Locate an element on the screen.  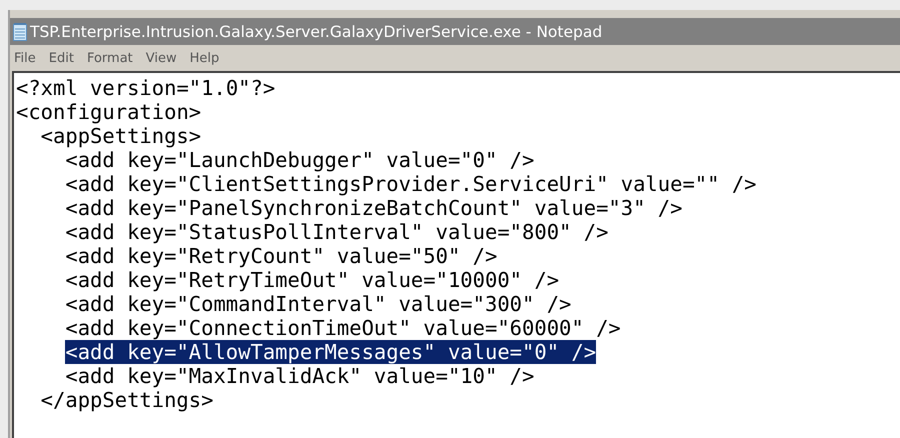
code-line: <?xml version="1.0"?> is located at coordinates (146, 88).